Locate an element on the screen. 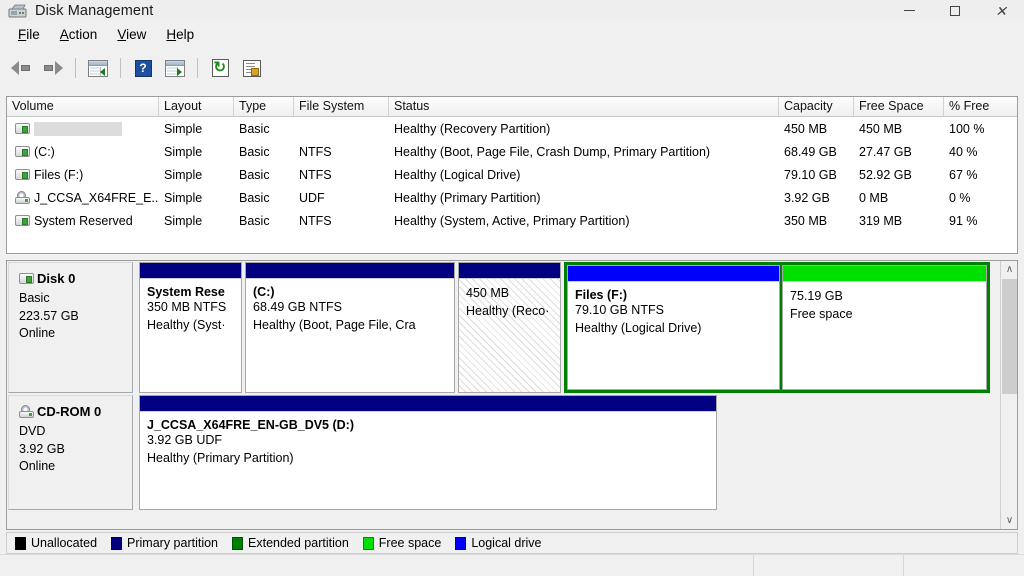  partition-block: 75.19 GB Free space is located at coordinates (884, 327).